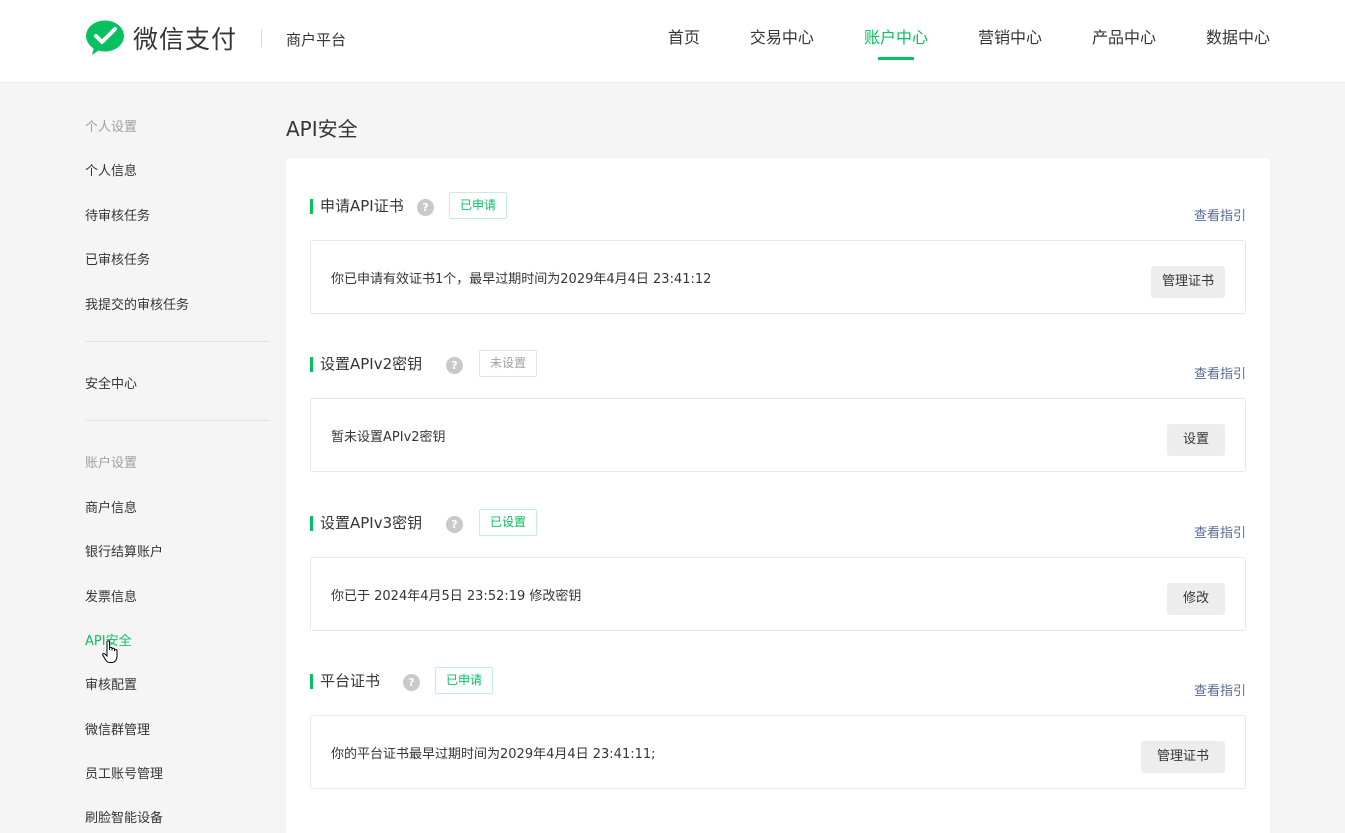 This screenshot has height=833, width=1345. I want to click on sidebar-item-invoice-info: 发票信息, so click(111, 595).